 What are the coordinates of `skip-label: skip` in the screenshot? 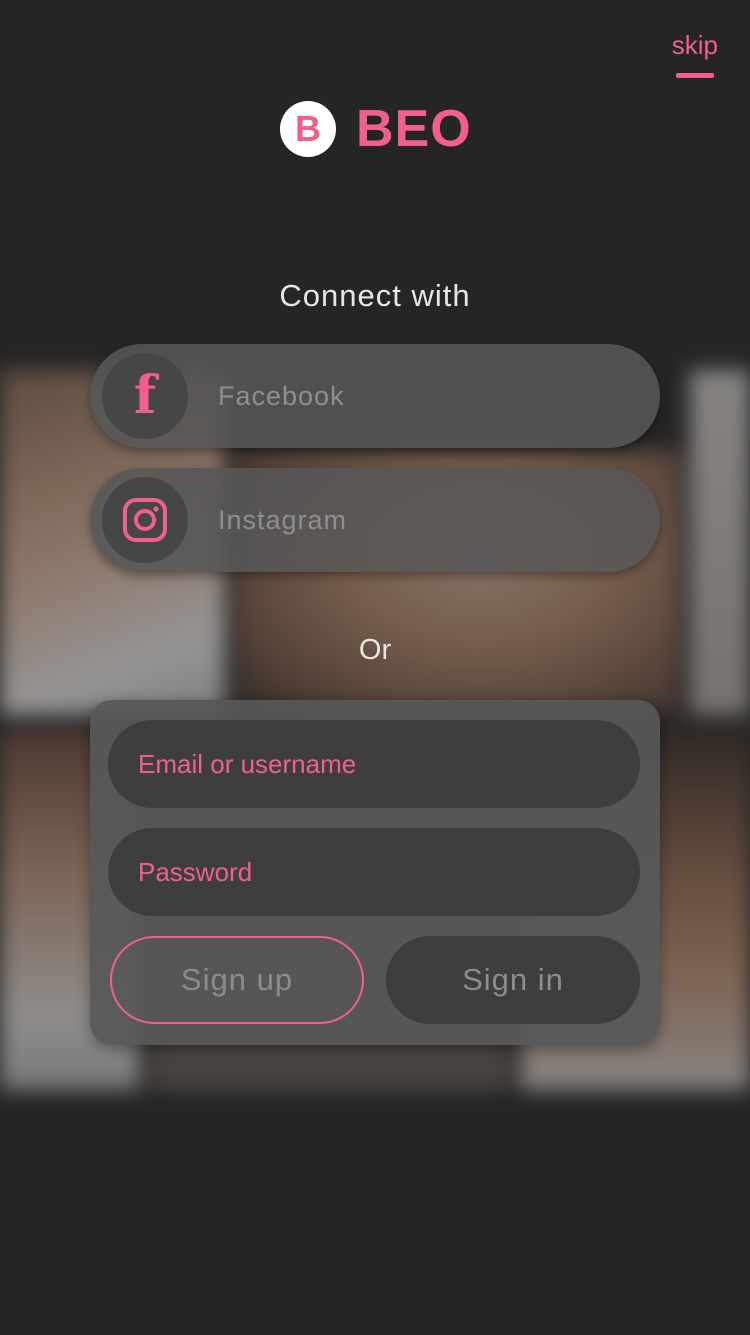 It's located at (694, 45).